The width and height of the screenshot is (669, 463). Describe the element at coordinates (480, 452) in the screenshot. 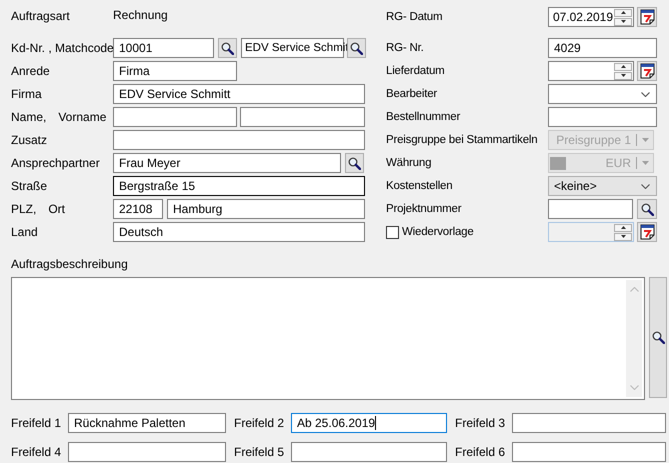

I see `field-label: Freifeld 6` at that location.